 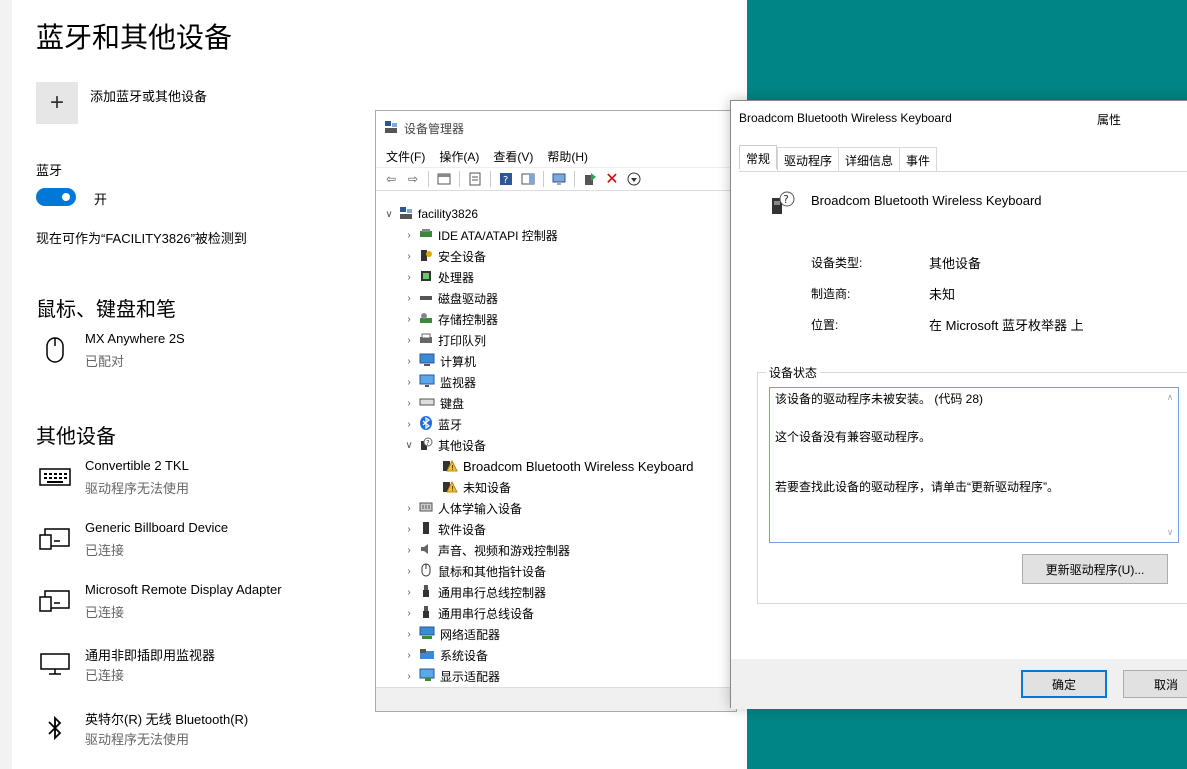 I want to click on status-bar, so click(x=556, y=699).